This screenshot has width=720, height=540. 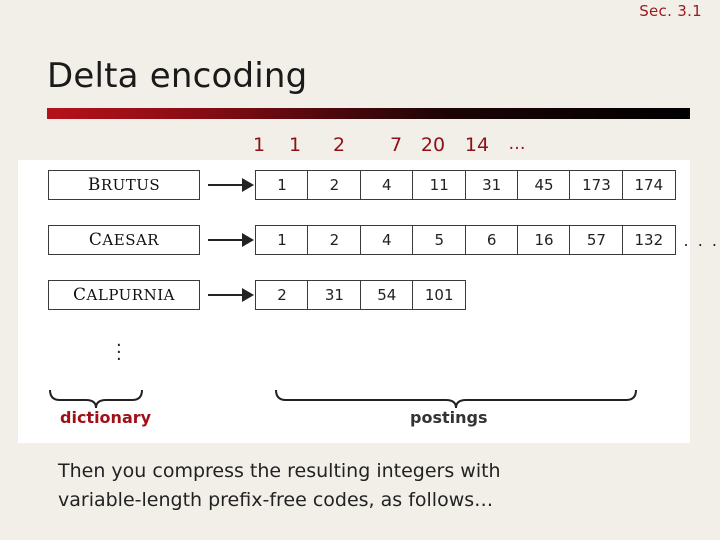 What do you see at coordinates (701, 240) in the screenshot?
I see `postings-ellipsis: . . .` at bounding box center [701, 240].